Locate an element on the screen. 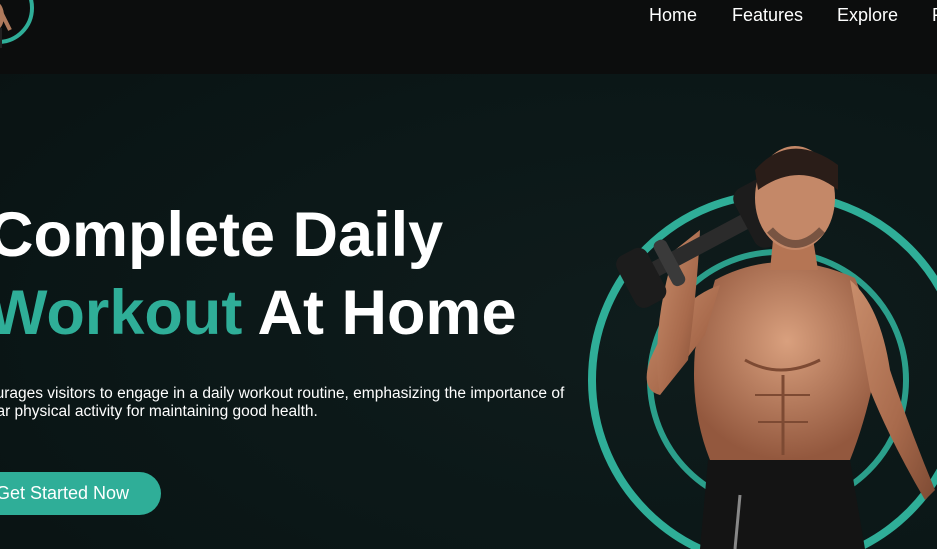 The image size is (937, 549). athlete-logo-icon is located at coordinates (17, 25).